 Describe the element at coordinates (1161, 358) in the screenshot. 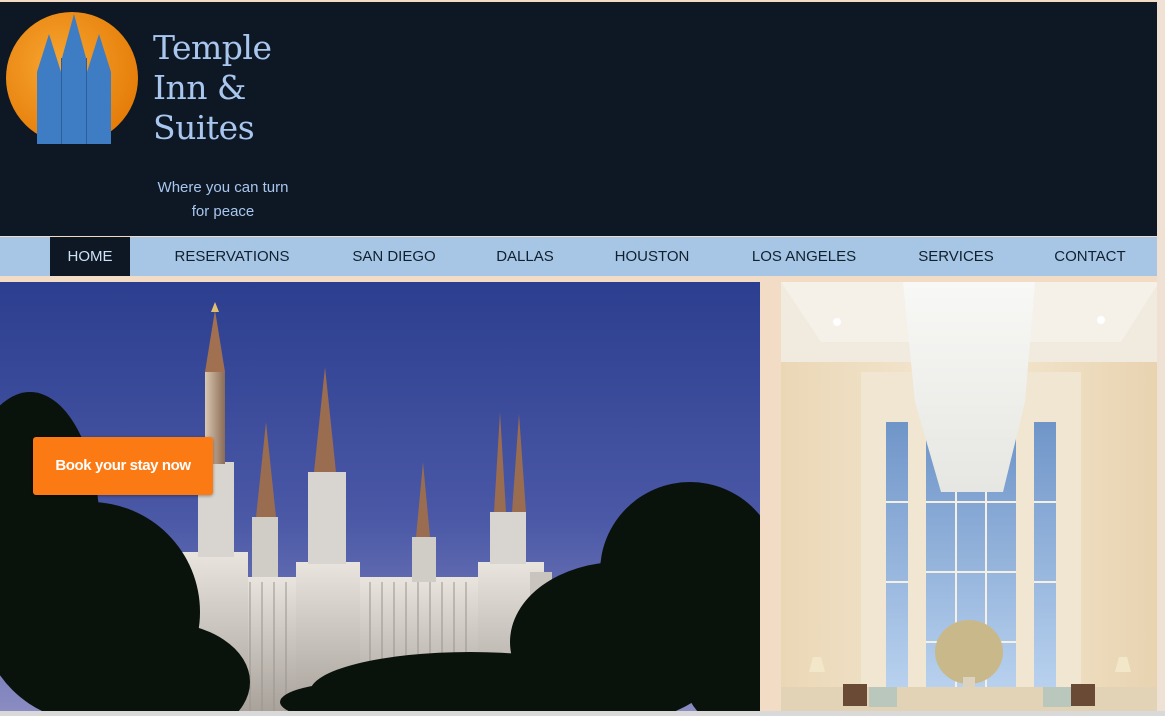

I see `page-edge` at that location.